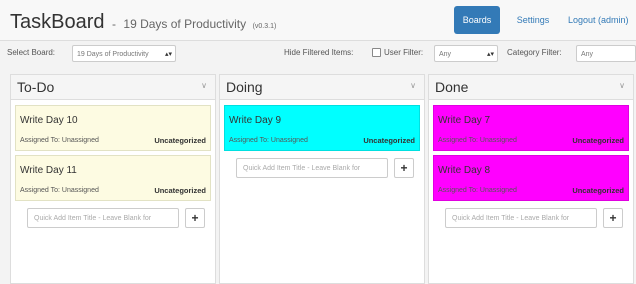 The image size is (636, 284). What do you see at coordinates (57, 22) in the screenshot?
I see `app-name: TaskBoard` at bounding box center [57, 22].